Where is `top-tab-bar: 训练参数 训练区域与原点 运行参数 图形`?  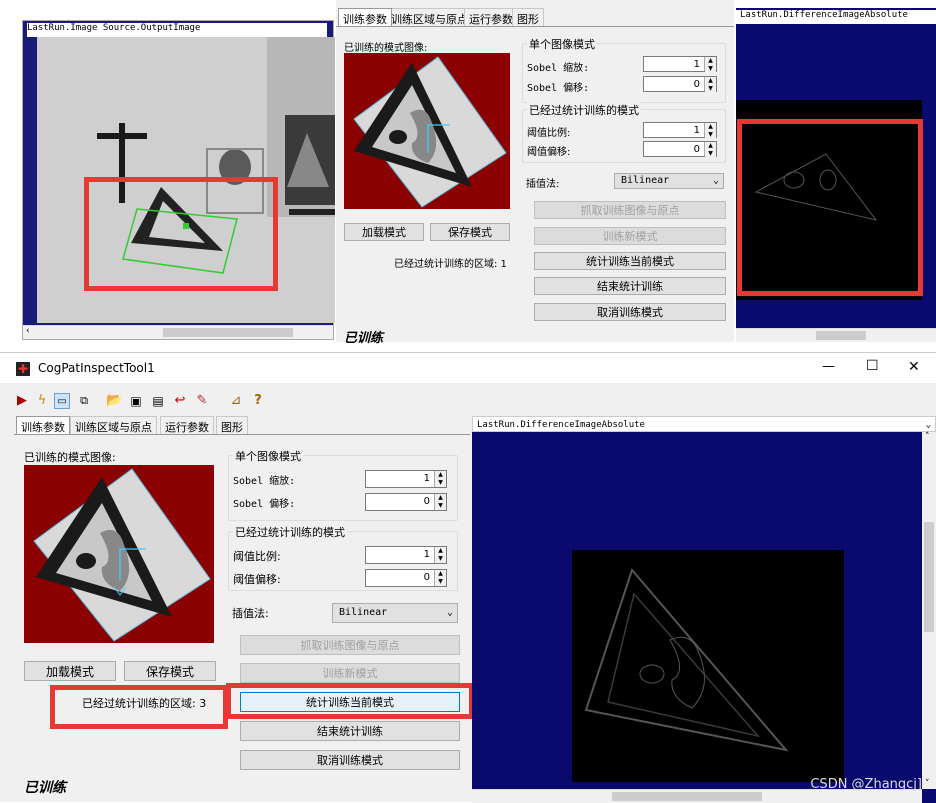
top-tab-bar: 训练参数 训练区域与原点 运行参数 图形 is located at coordinates (535, 17).